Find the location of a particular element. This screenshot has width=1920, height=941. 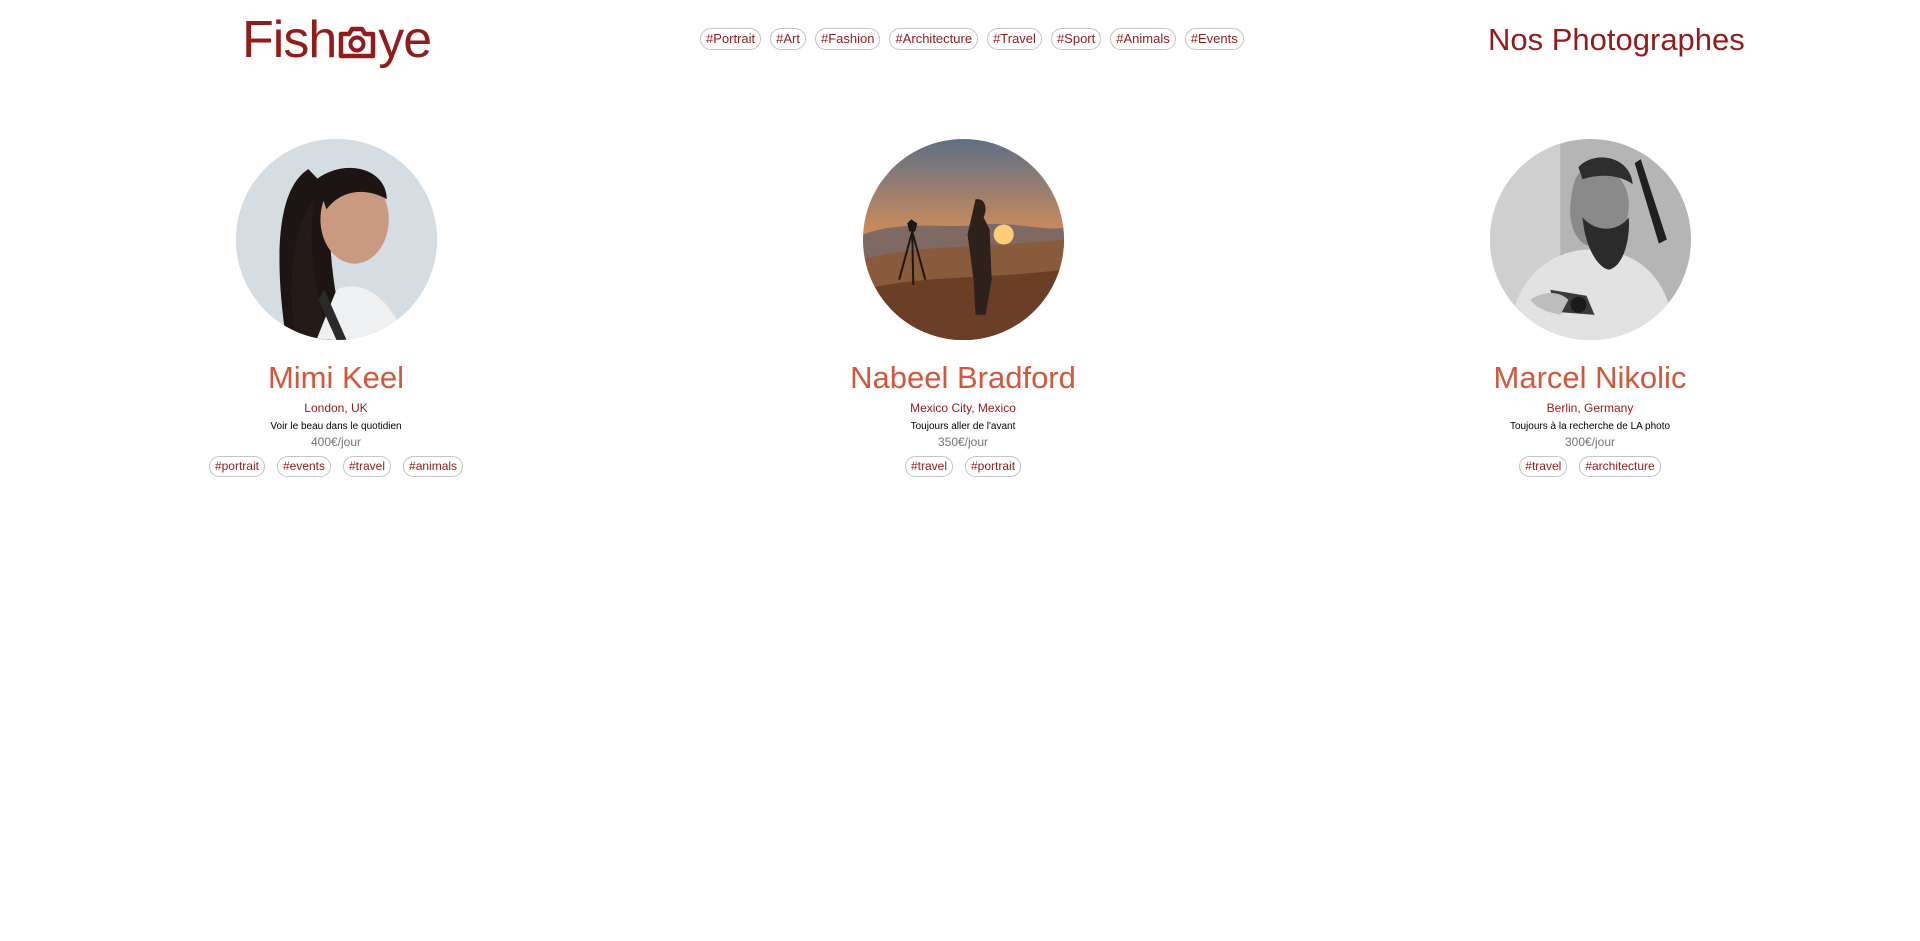

photographer-tags: #portrait #events #travel #animals is located at coordinates (336, 466).